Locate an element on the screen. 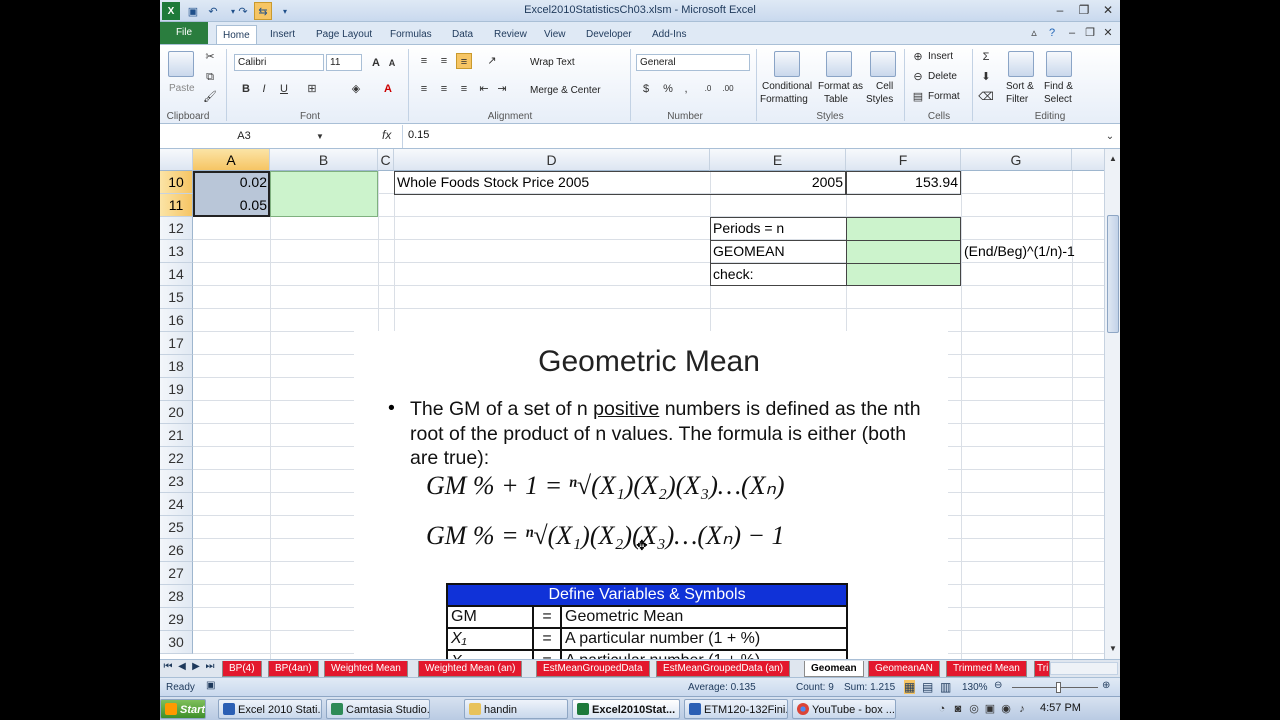  select-all-corner is located at coordinates (176, 160).